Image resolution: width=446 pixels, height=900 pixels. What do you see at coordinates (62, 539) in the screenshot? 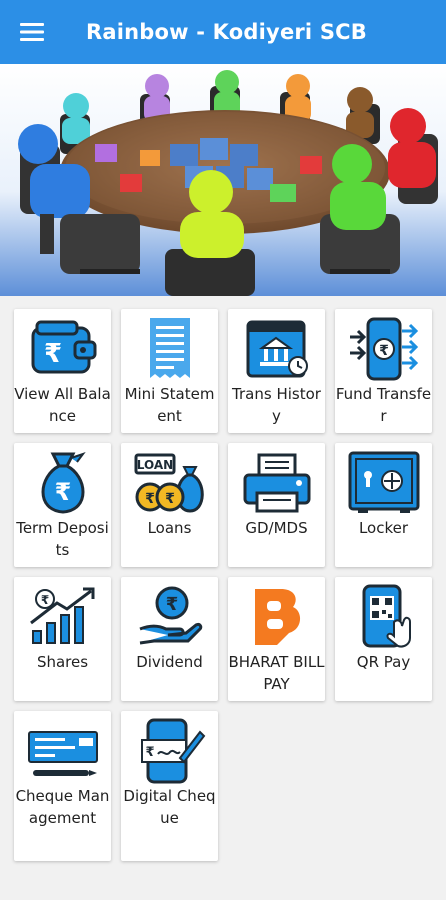
I see `tile-label: Term Deposits` at bounding box center [62, 539].